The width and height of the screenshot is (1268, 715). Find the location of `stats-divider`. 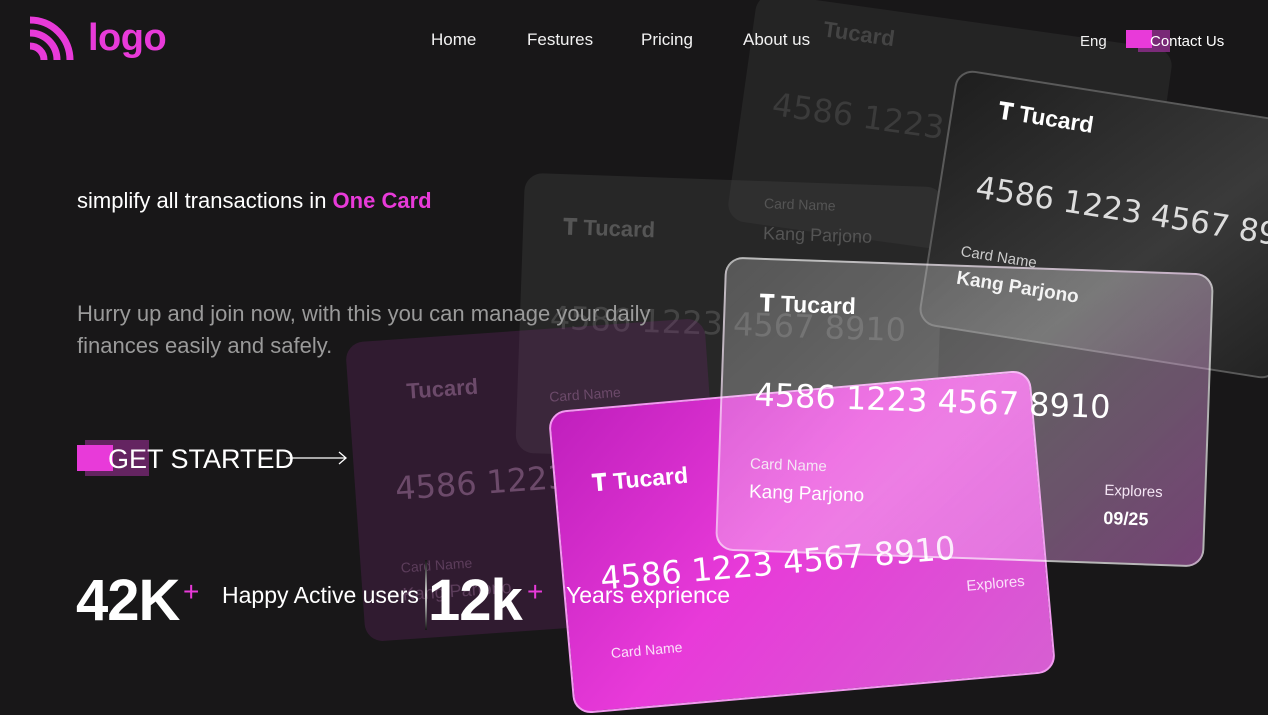

stats-divider is located at coordinates (426, 595).